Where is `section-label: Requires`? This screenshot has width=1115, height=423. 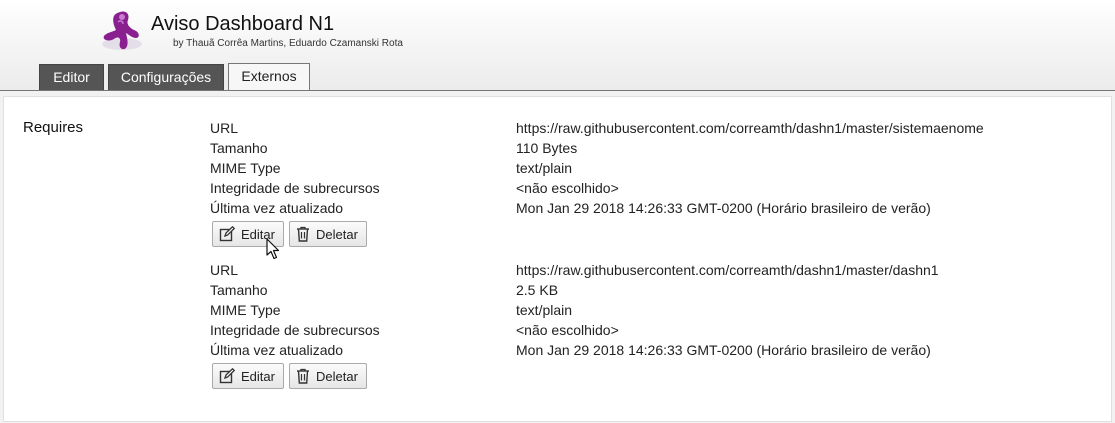 section-label: Requires is located at coordinates (53, 127).